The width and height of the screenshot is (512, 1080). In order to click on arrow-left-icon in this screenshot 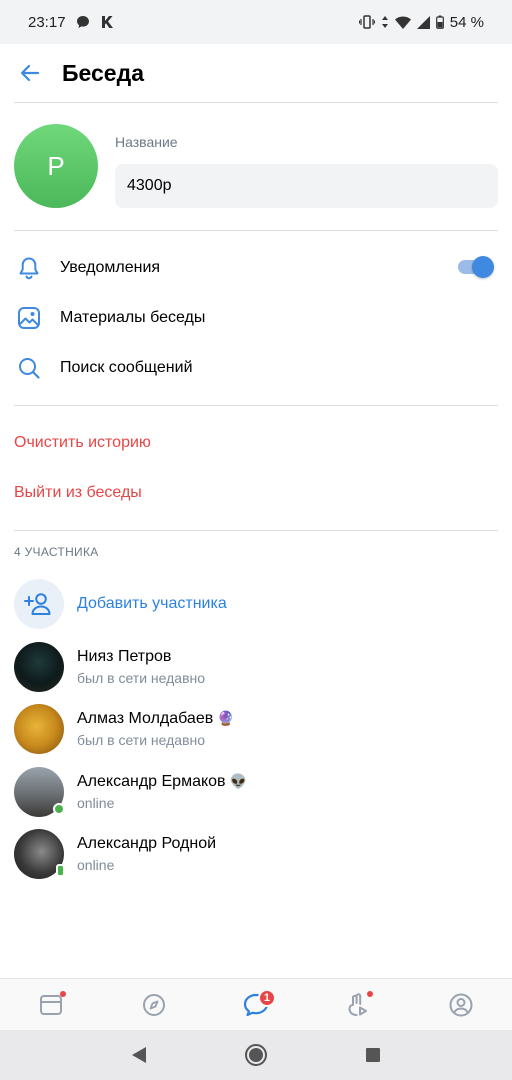, I will do `click(30, 73)`.